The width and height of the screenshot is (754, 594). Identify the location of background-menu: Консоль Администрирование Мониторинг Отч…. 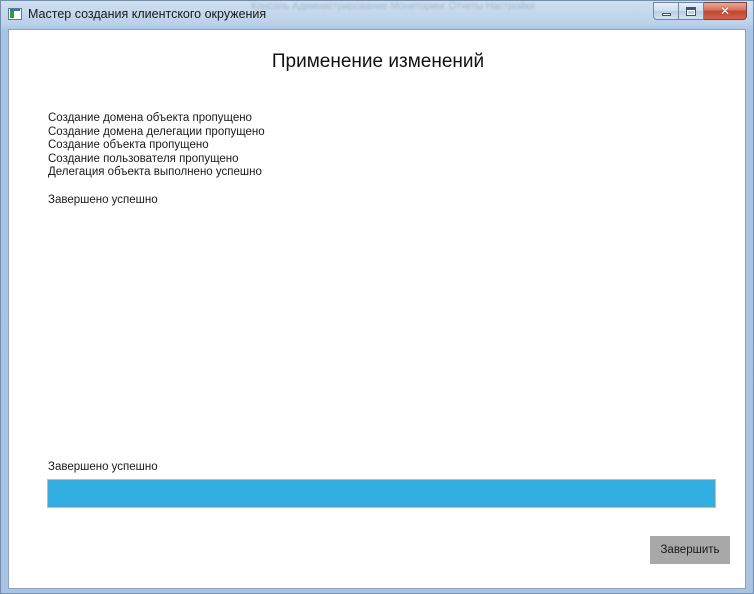
(393, 6).